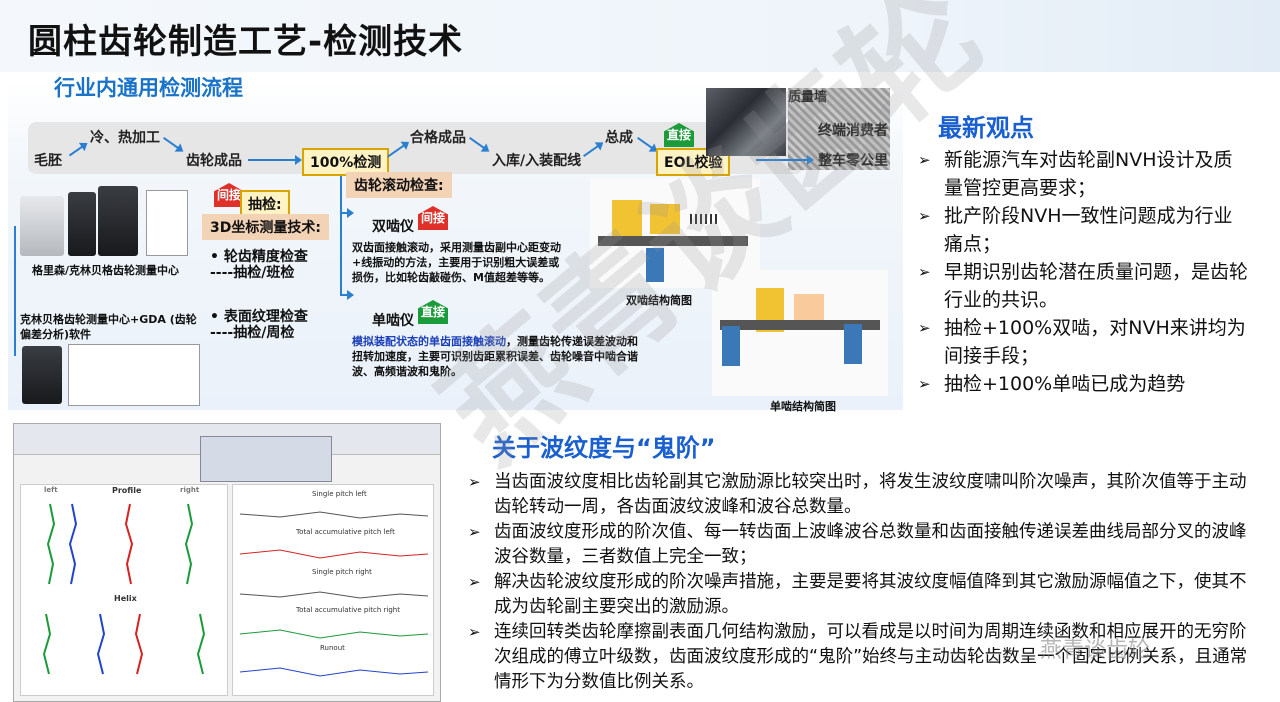  What do you see at coordinates (393, 227) in the screenshot?
I see `double-flank-name: 双啮仪` at bounding box center [393, 227].